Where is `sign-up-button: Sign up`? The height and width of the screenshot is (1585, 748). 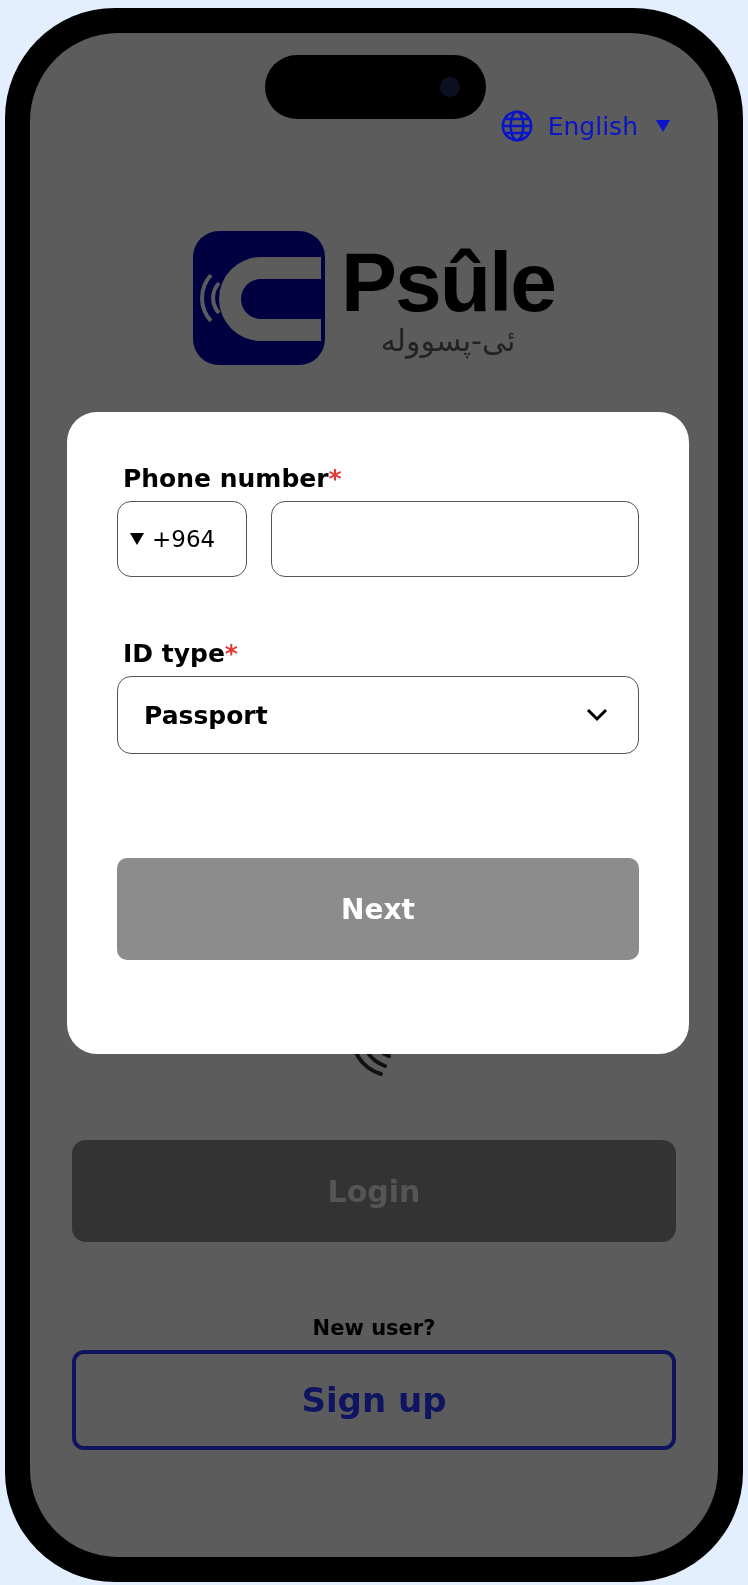 sign-up-button: Sign up is located at coordinates (374, 1400).